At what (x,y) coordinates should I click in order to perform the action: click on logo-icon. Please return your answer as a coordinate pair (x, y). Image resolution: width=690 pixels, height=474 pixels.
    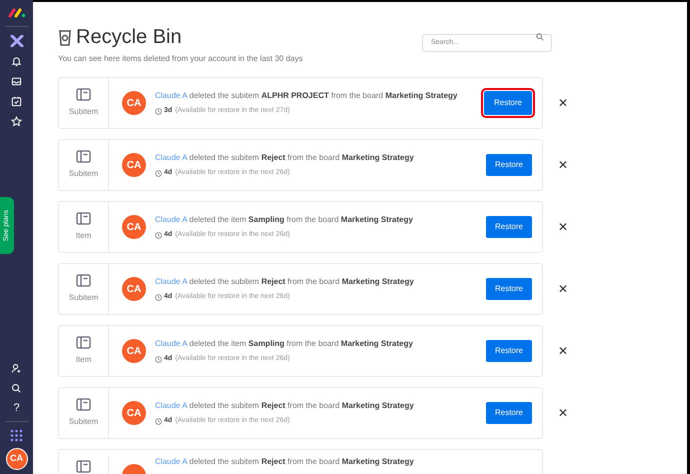
    Looking at the image, I should click on (17, 13).